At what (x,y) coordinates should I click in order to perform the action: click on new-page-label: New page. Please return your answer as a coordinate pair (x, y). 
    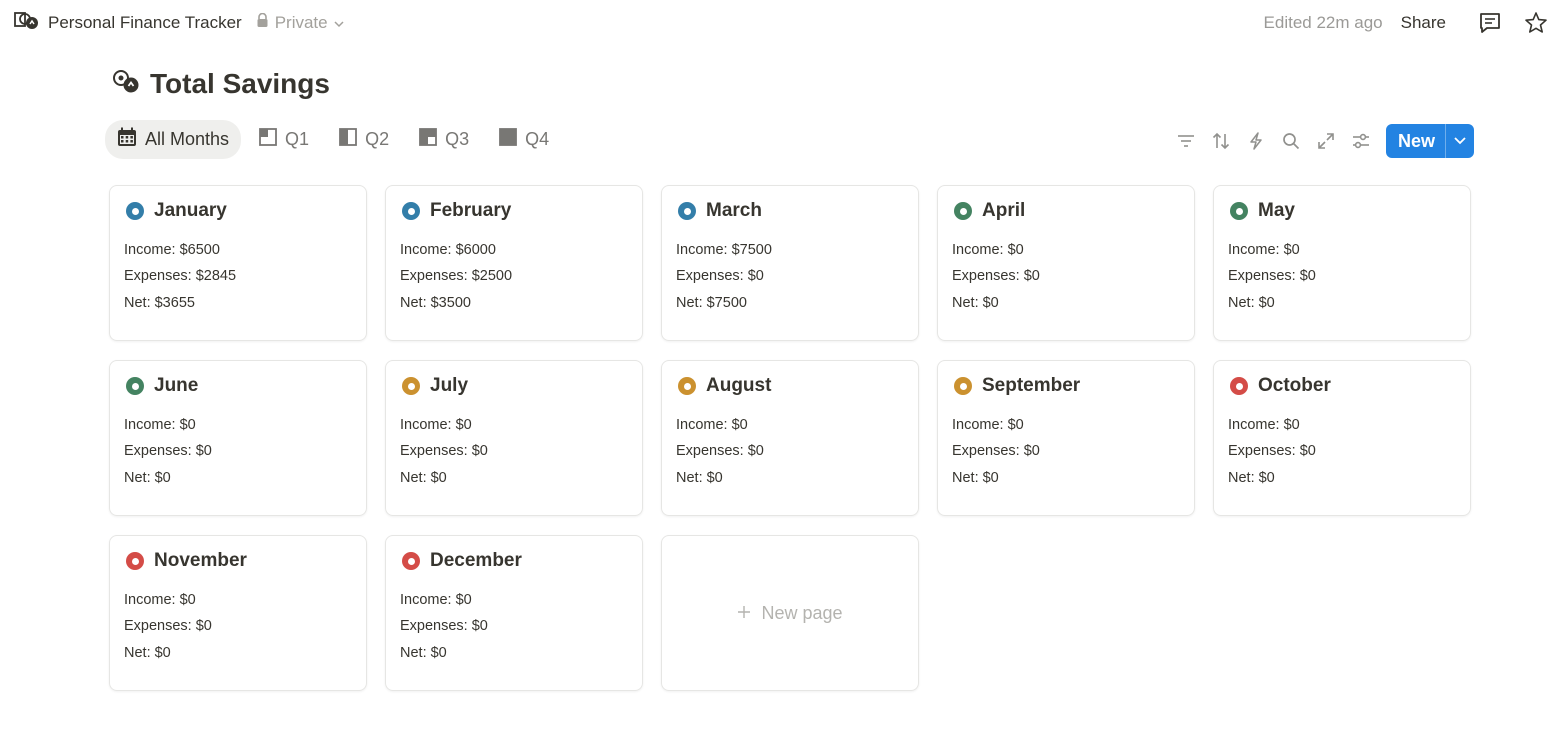
    Looking at the image, I should click on (802, 612).